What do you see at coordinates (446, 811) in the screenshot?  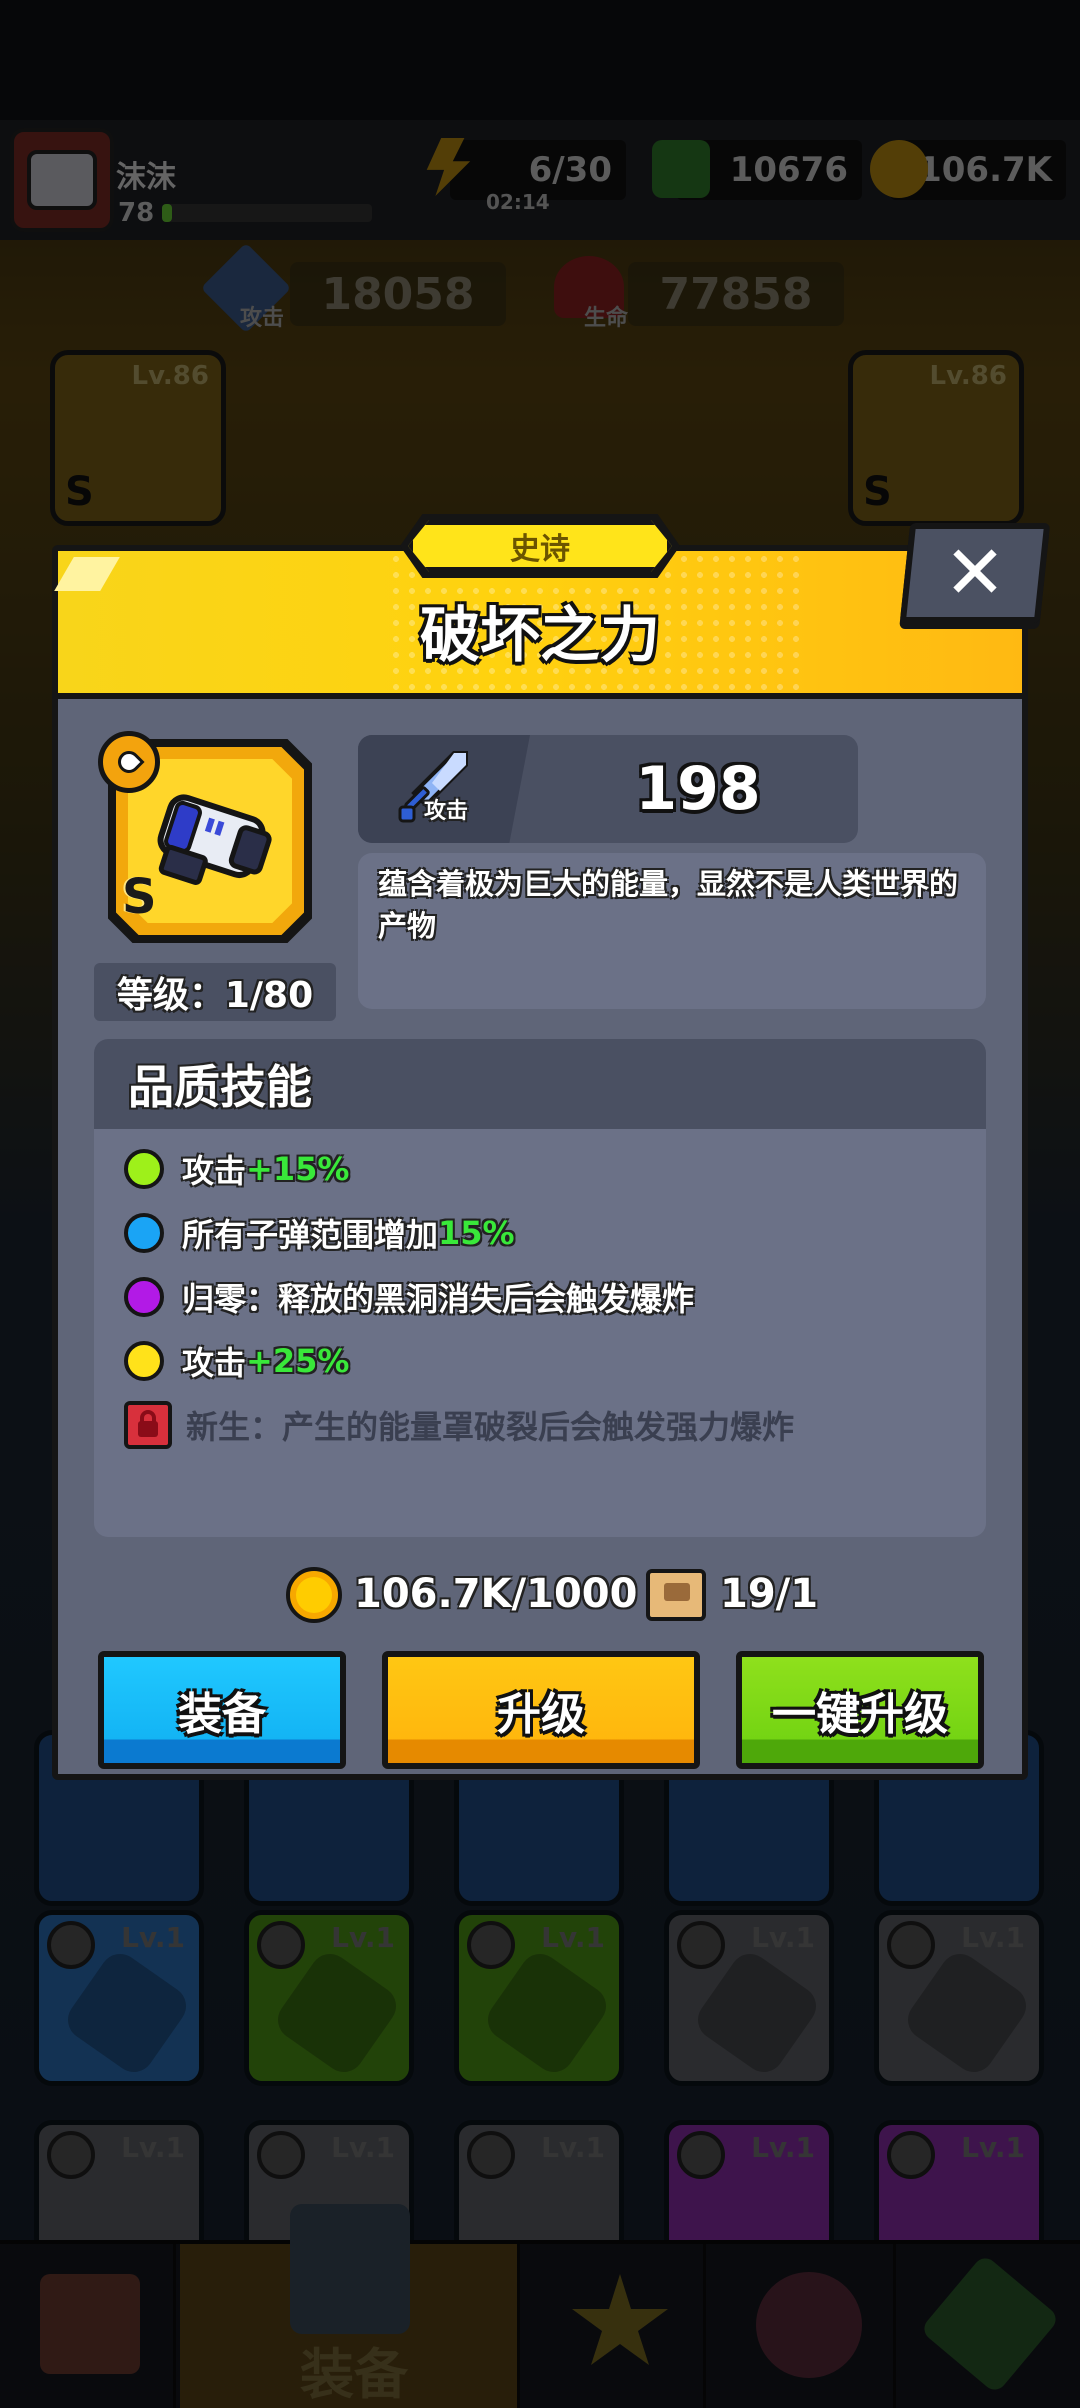 I see `attack-stat-label: 攻击` at bounding box center [446, 811].